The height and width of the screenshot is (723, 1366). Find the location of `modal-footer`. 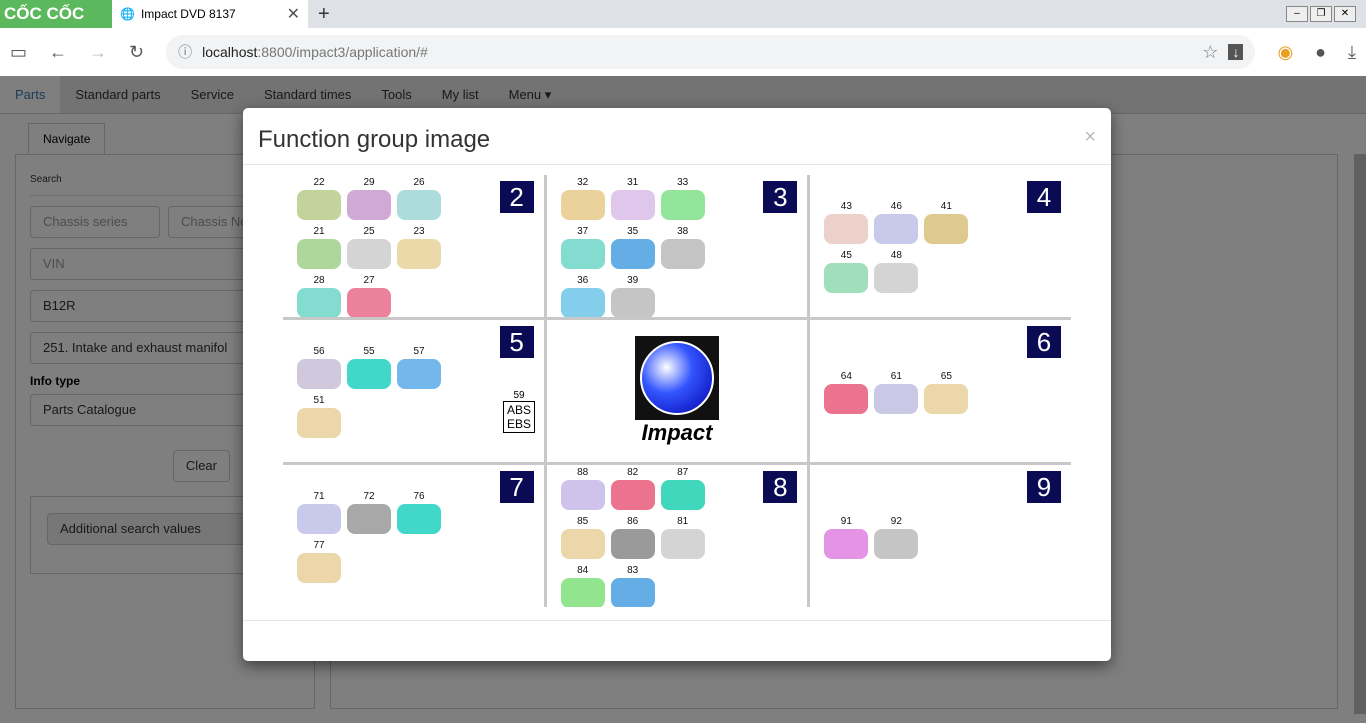

modal-footer is located at coordinates (677, 620).